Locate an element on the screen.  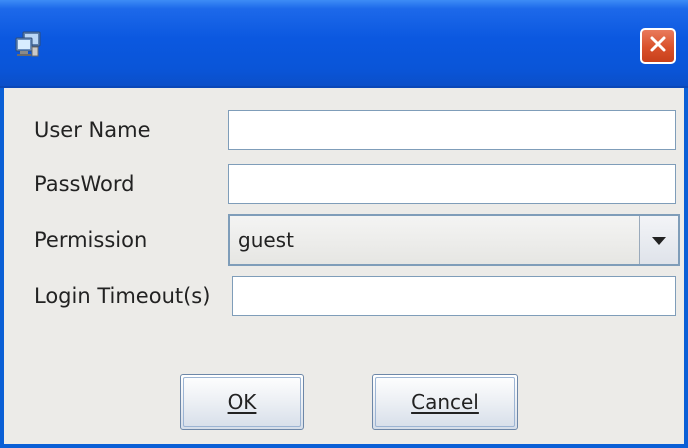
permission-dropdown: guest is located at coordinates (454, 240).